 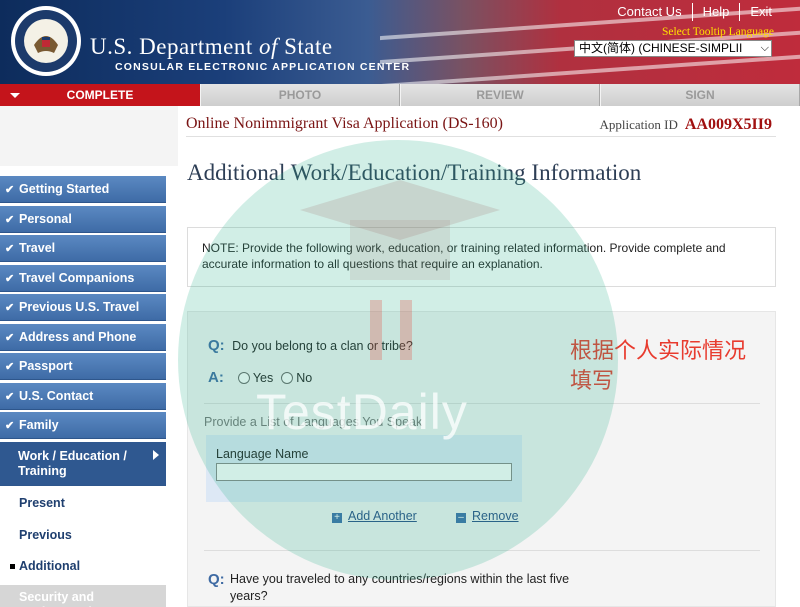 I want to click on chevron-down-icon: ⌵, so click(x=763, y=48).